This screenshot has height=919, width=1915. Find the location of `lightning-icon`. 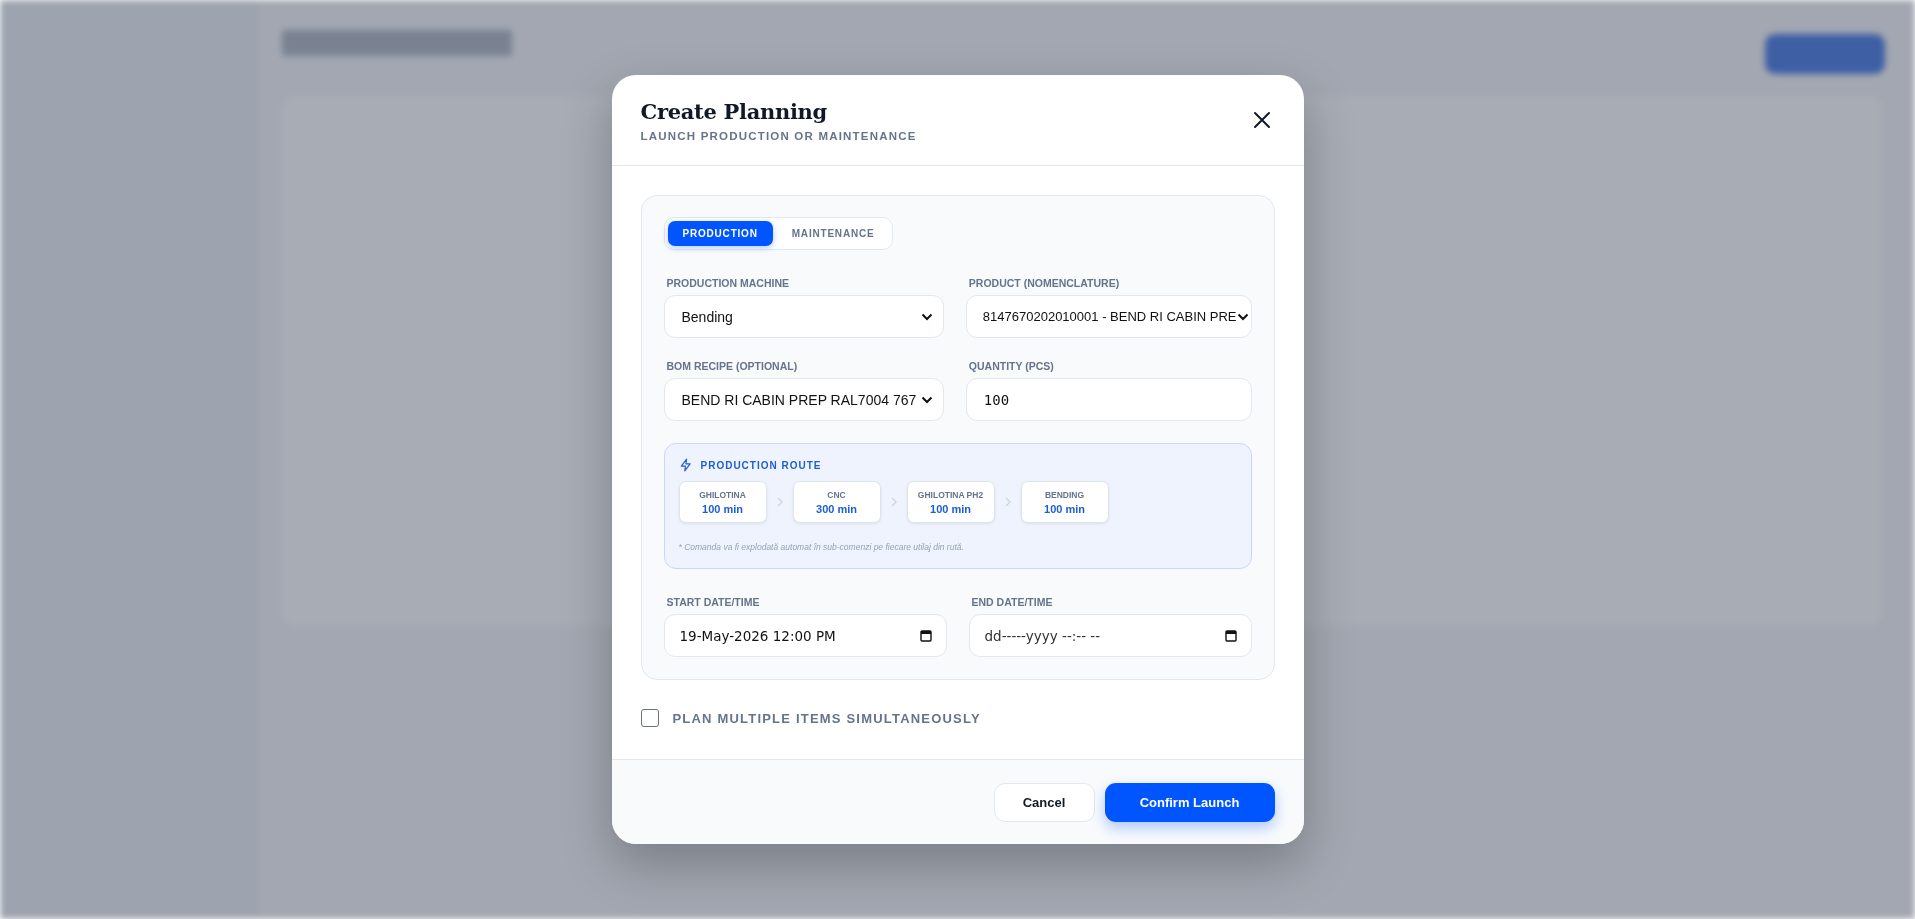

lightning-icon is located at coordinates (685, 465).